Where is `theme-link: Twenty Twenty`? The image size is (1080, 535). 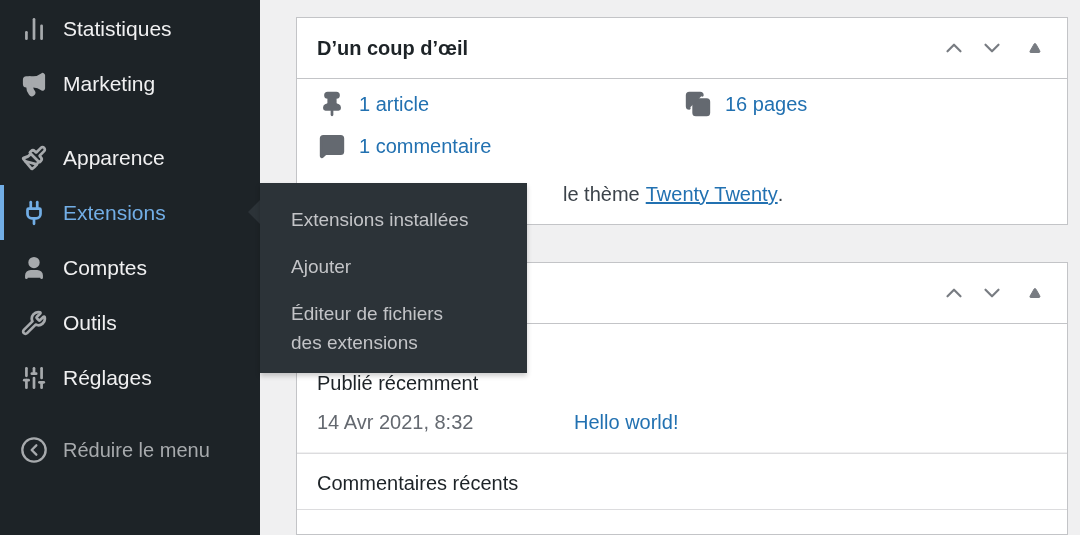 theme-link: Twenty Twenty is located at coordinates (711, 194).